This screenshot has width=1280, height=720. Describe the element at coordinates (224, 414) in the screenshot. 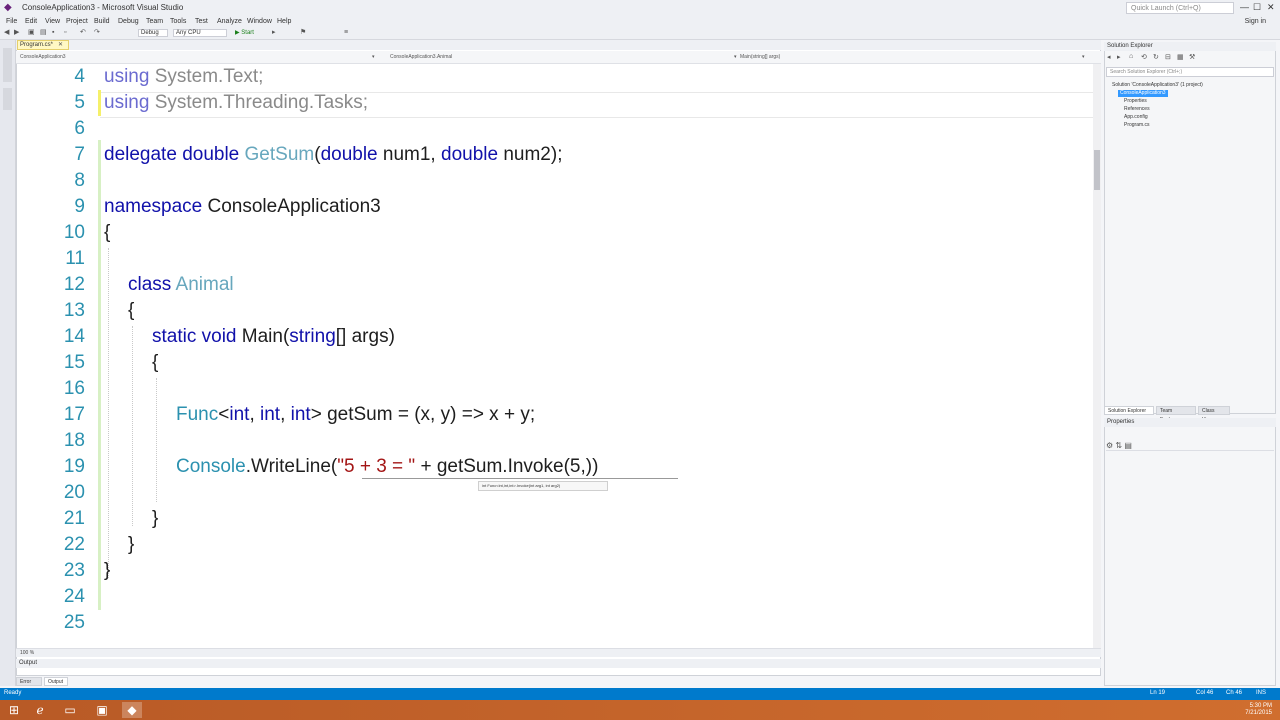

I see `code-text: <` at that location.